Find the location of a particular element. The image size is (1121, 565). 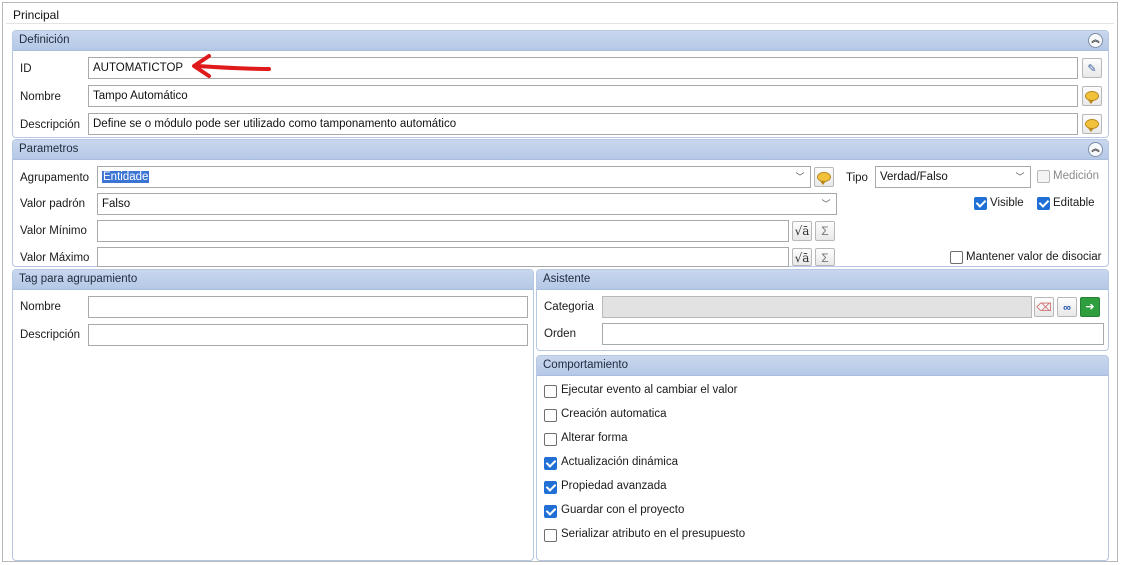

valor-maximo-label: Valor Máximo is located at coordinates (55, 258).